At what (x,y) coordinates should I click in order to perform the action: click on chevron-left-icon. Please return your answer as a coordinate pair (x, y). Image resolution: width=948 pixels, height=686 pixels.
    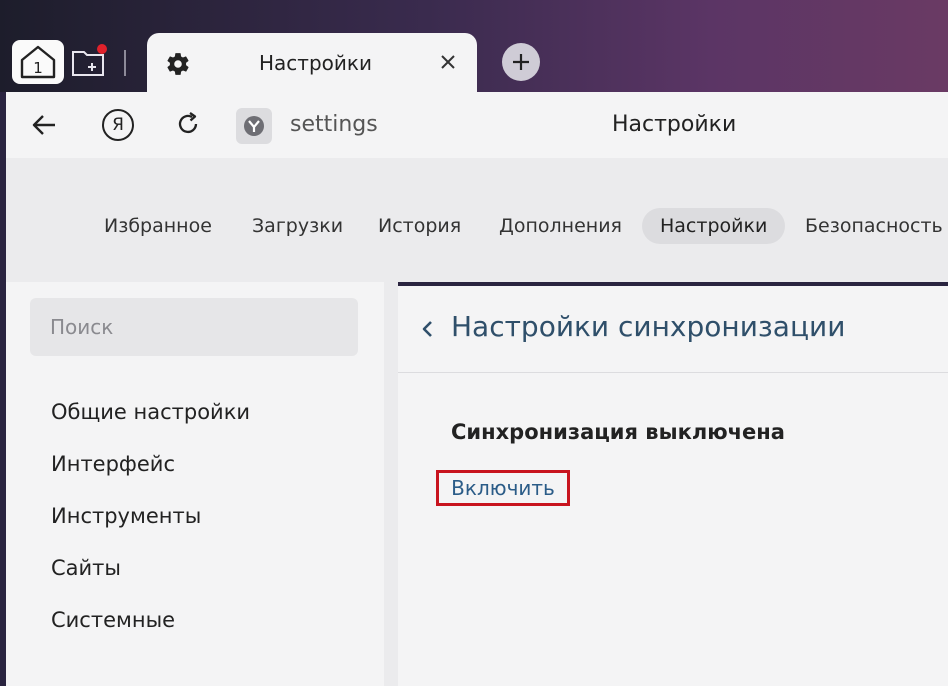
    Looking at the image, I should click on (427, 329).